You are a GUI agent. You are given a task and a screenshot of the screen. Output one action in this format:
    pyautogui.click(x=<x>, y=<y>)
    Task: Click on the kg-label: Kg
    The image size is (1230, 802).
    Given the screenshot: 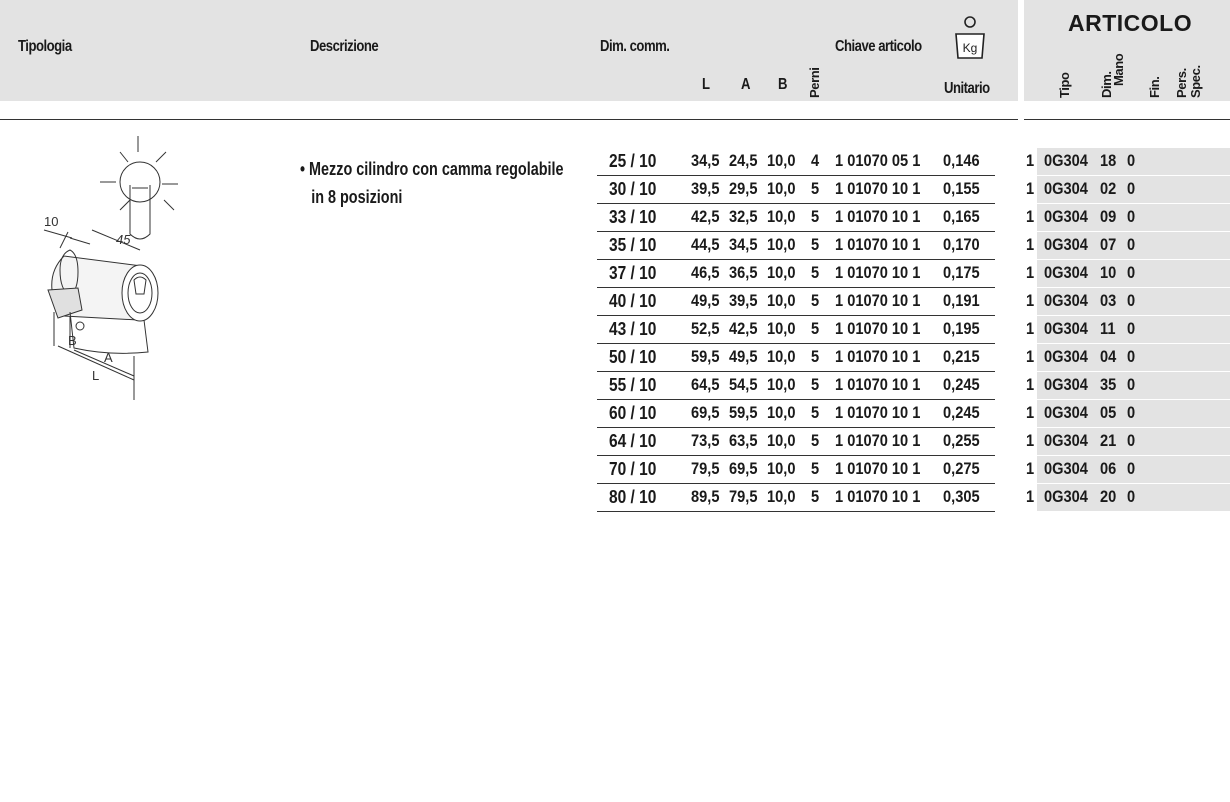 What is the action you would take?
    pyautogui.click(x=970, y=48)
    